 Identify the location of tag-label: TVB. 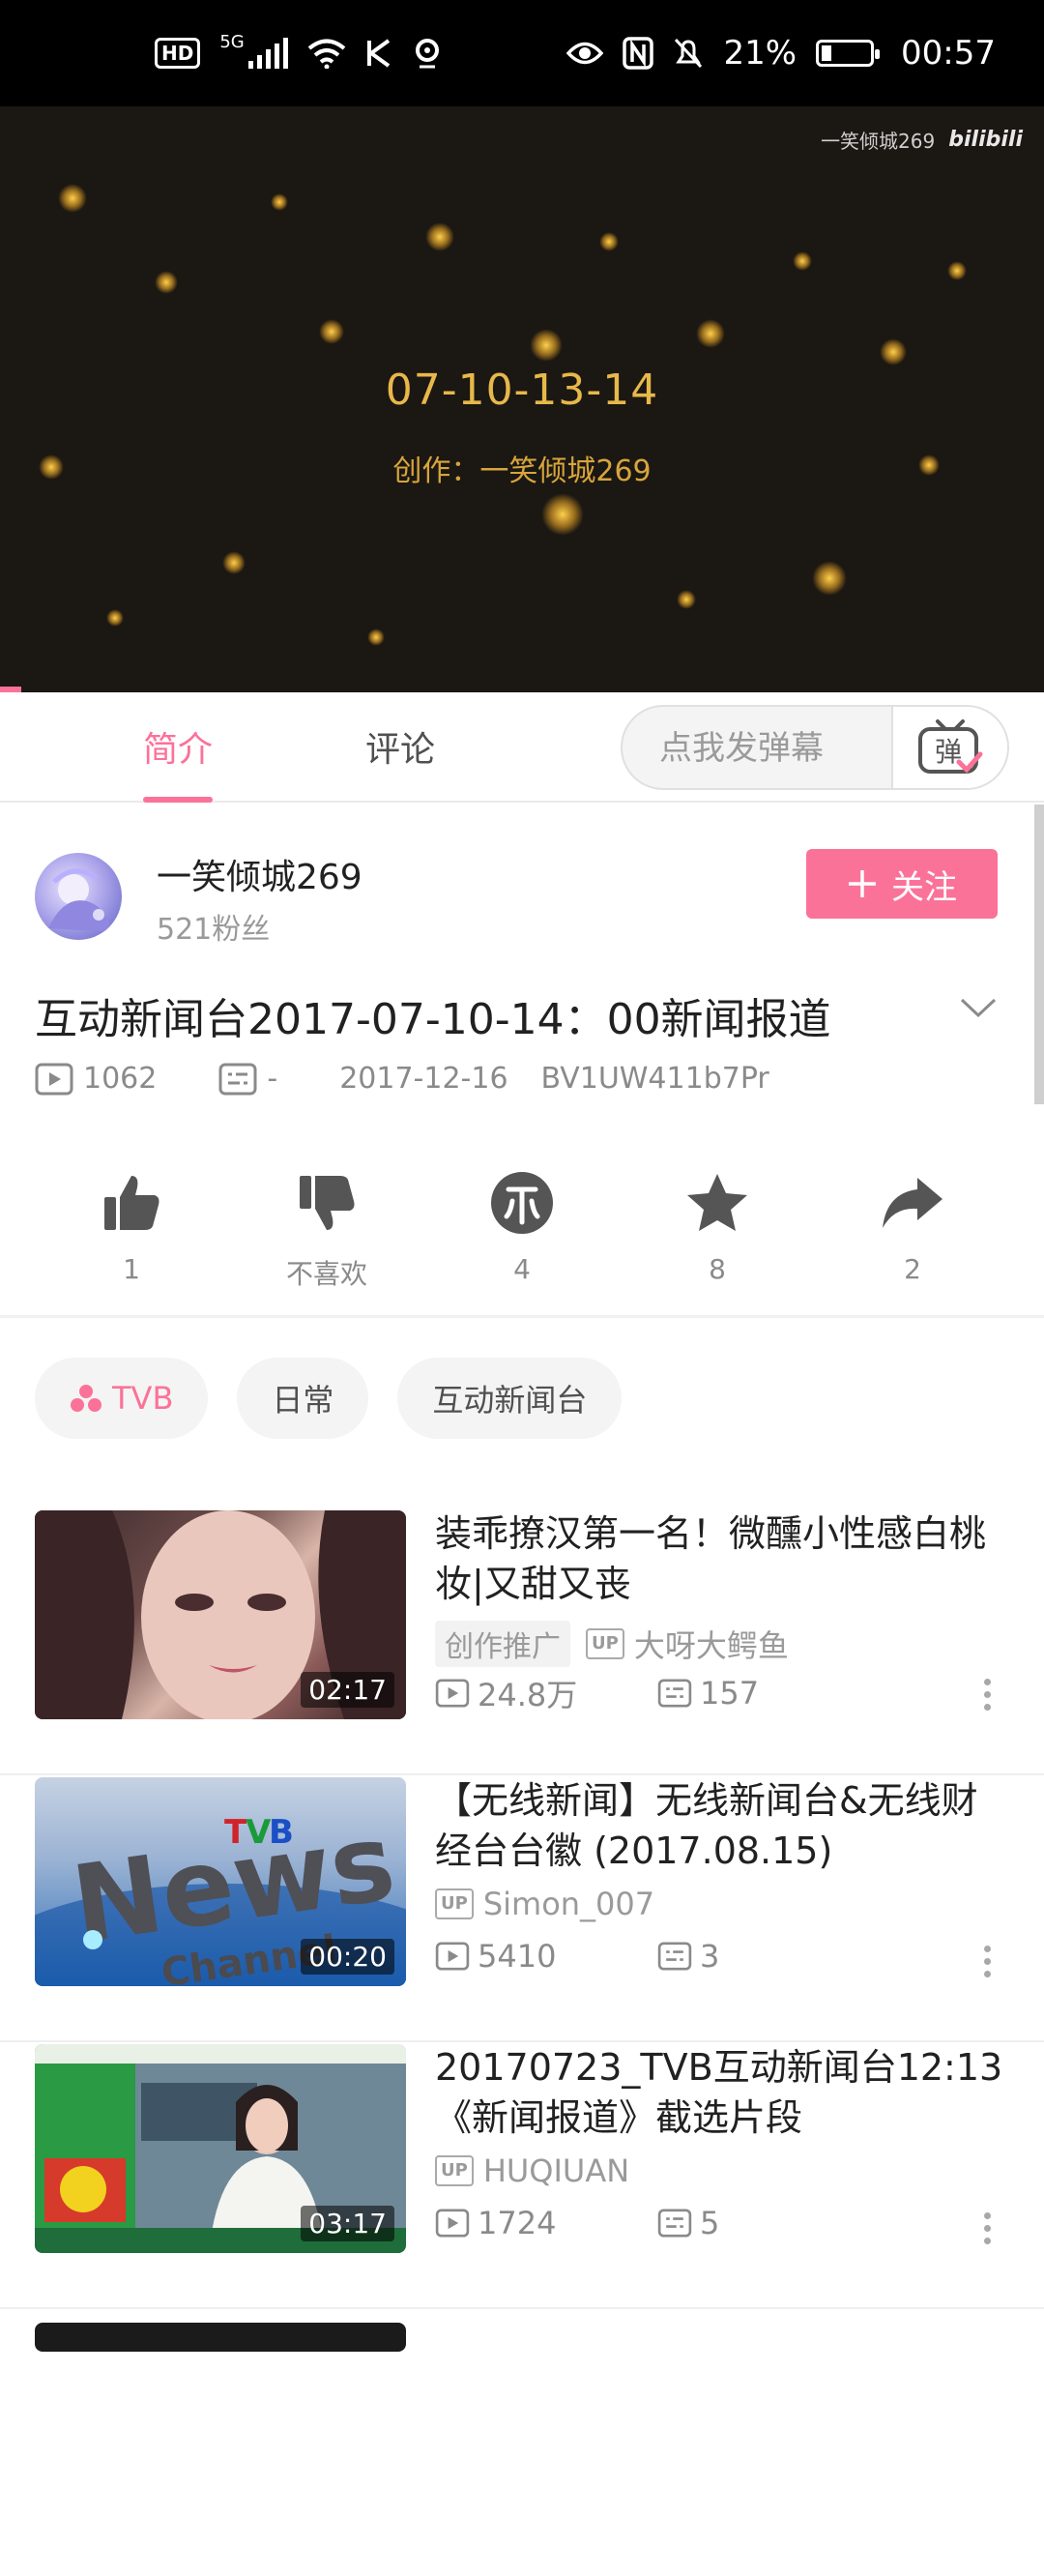
(143, 1398).